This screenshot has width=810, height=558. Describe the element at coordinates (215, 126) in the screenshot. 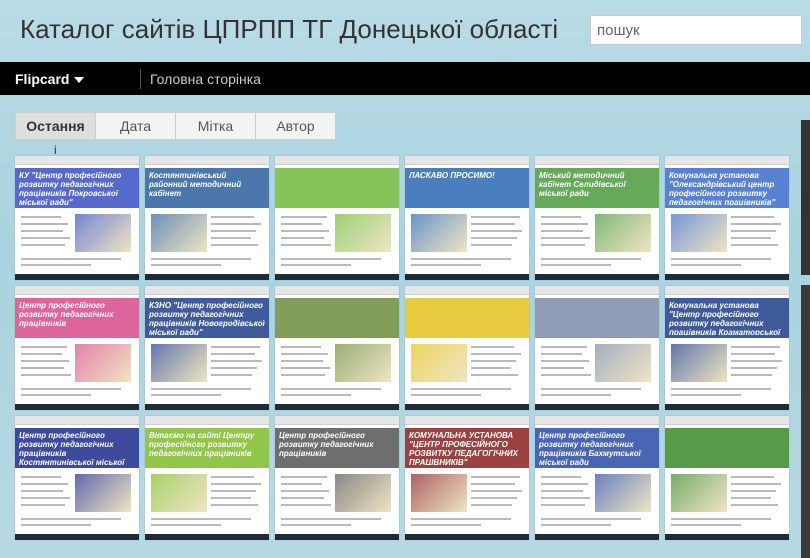

I see `tab-label: Мітка` at that location.